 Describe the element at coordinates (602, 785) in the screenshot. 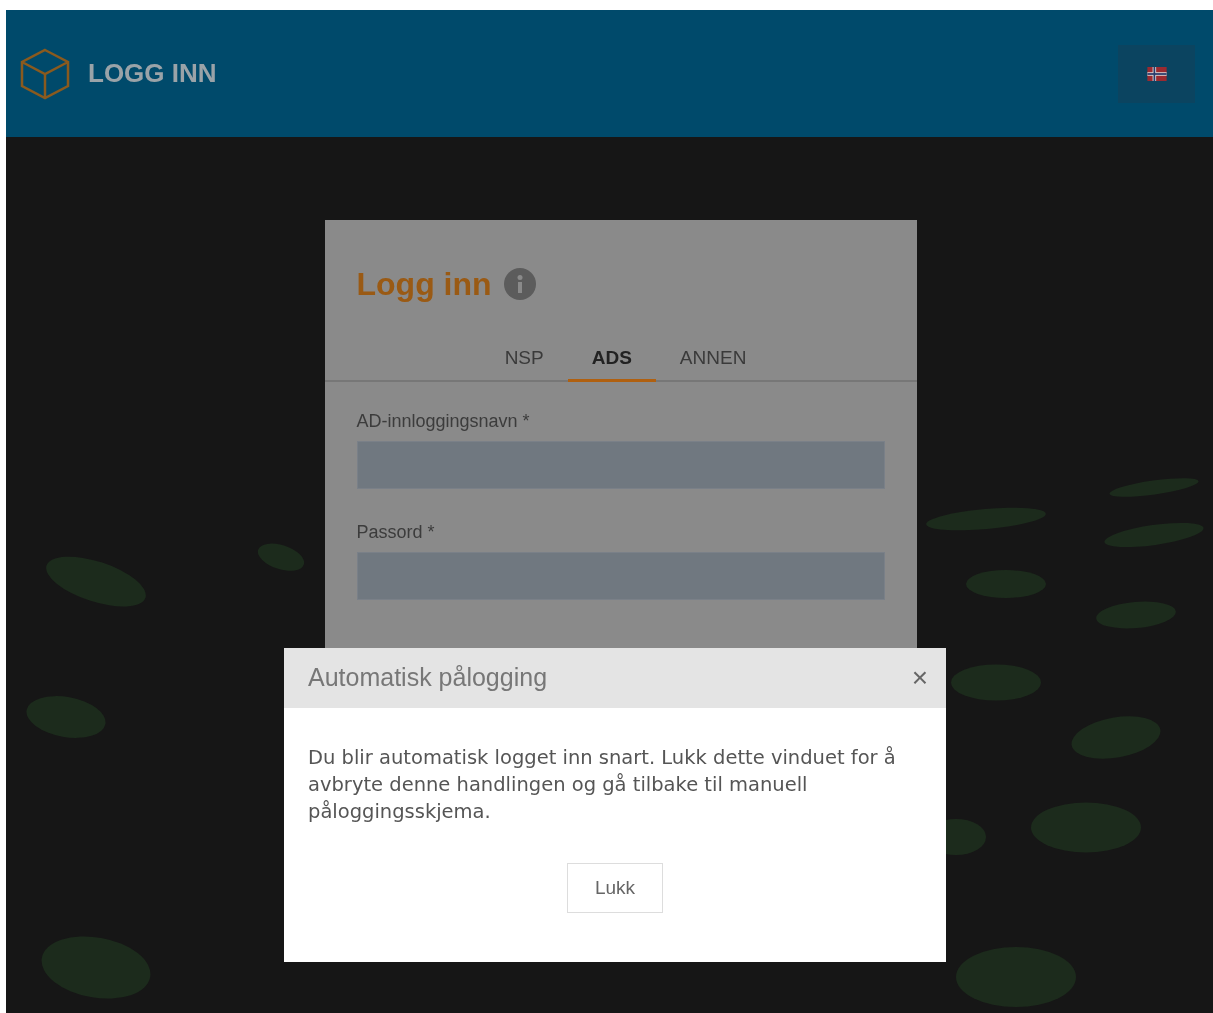

I see `dialog-message: Du blir automatisk logget inn snart. Lukk dette vinduet for å avbryte denne handlingen og gå tilbake til manuell påloggingsskjema.` at that location.